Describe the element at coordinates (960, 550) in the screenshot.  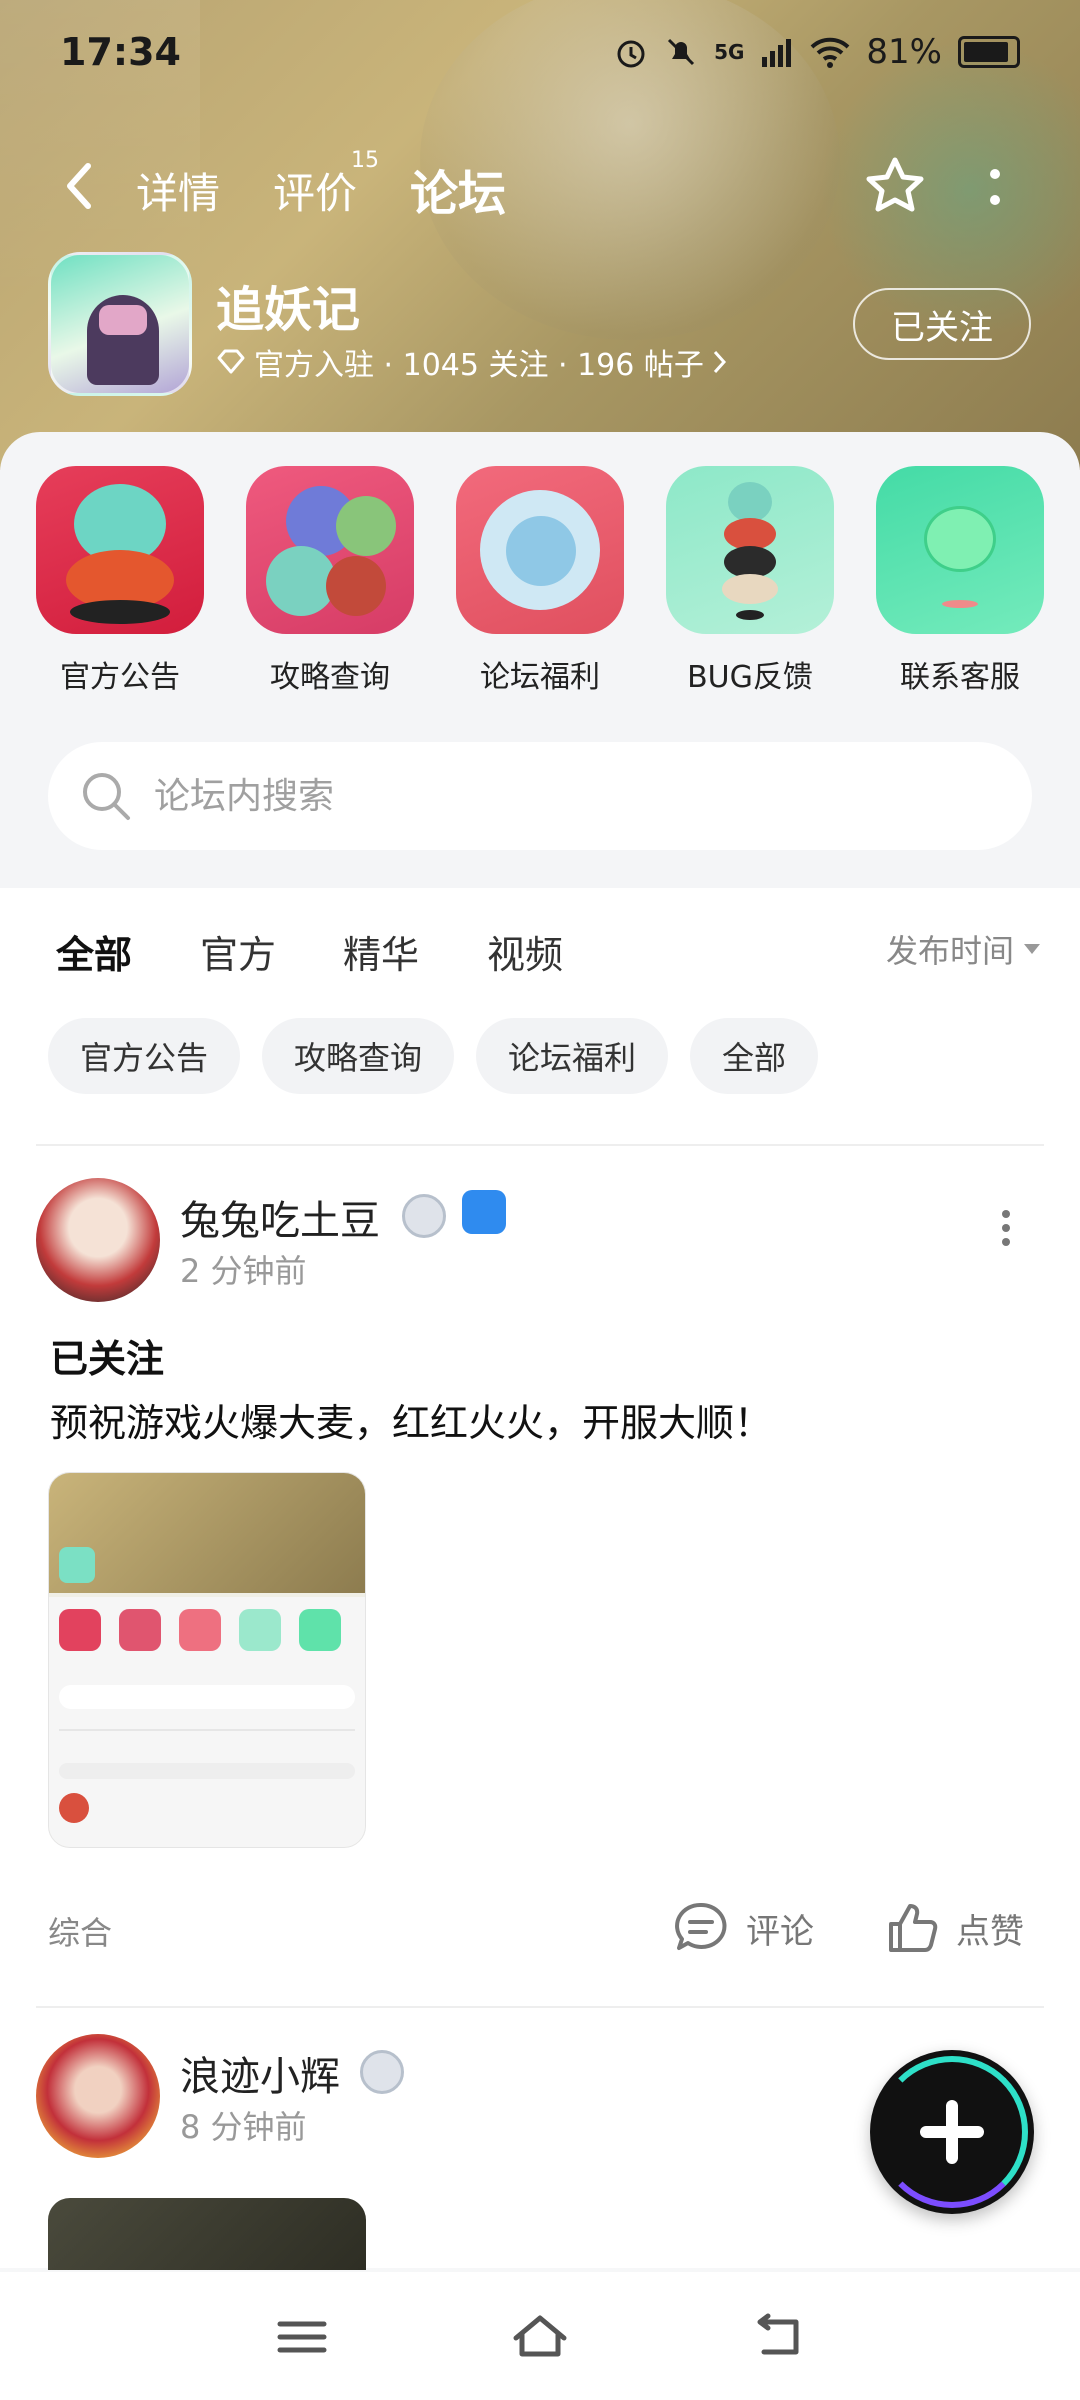
I see `support-icon` at that location.